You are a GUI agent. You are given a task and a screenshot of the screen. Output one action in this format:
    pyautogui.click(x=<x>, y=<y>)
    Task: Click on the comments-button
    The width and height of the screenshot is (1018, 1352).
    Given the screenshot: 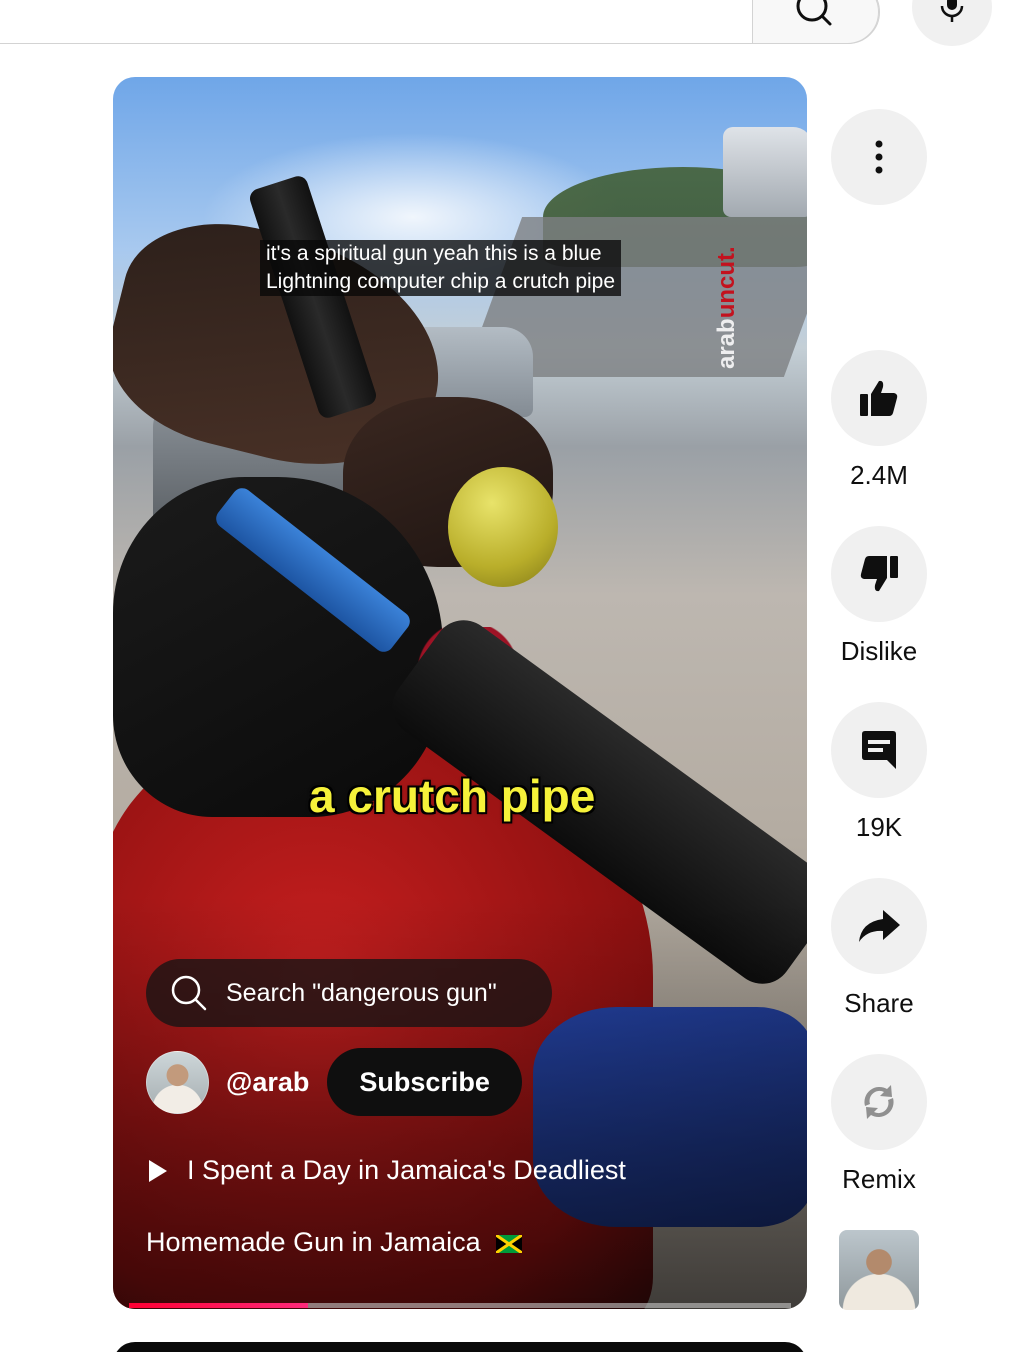 What is the action you would take?
    pyautogui.click(x=879, y=750)
    